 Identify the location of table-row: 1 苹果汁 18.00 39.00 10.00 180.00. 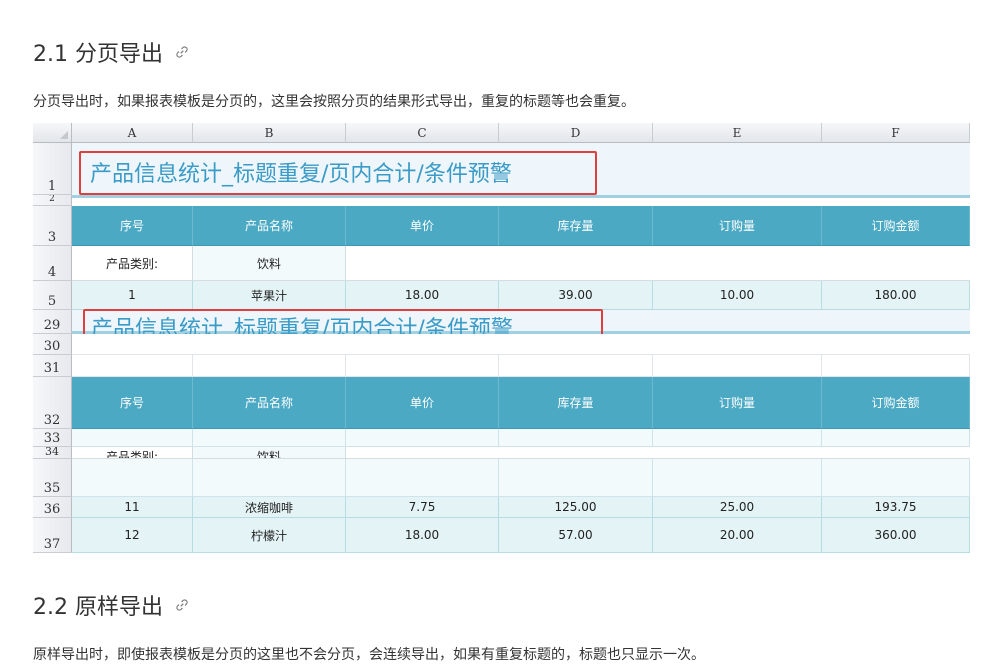
(521, 295).